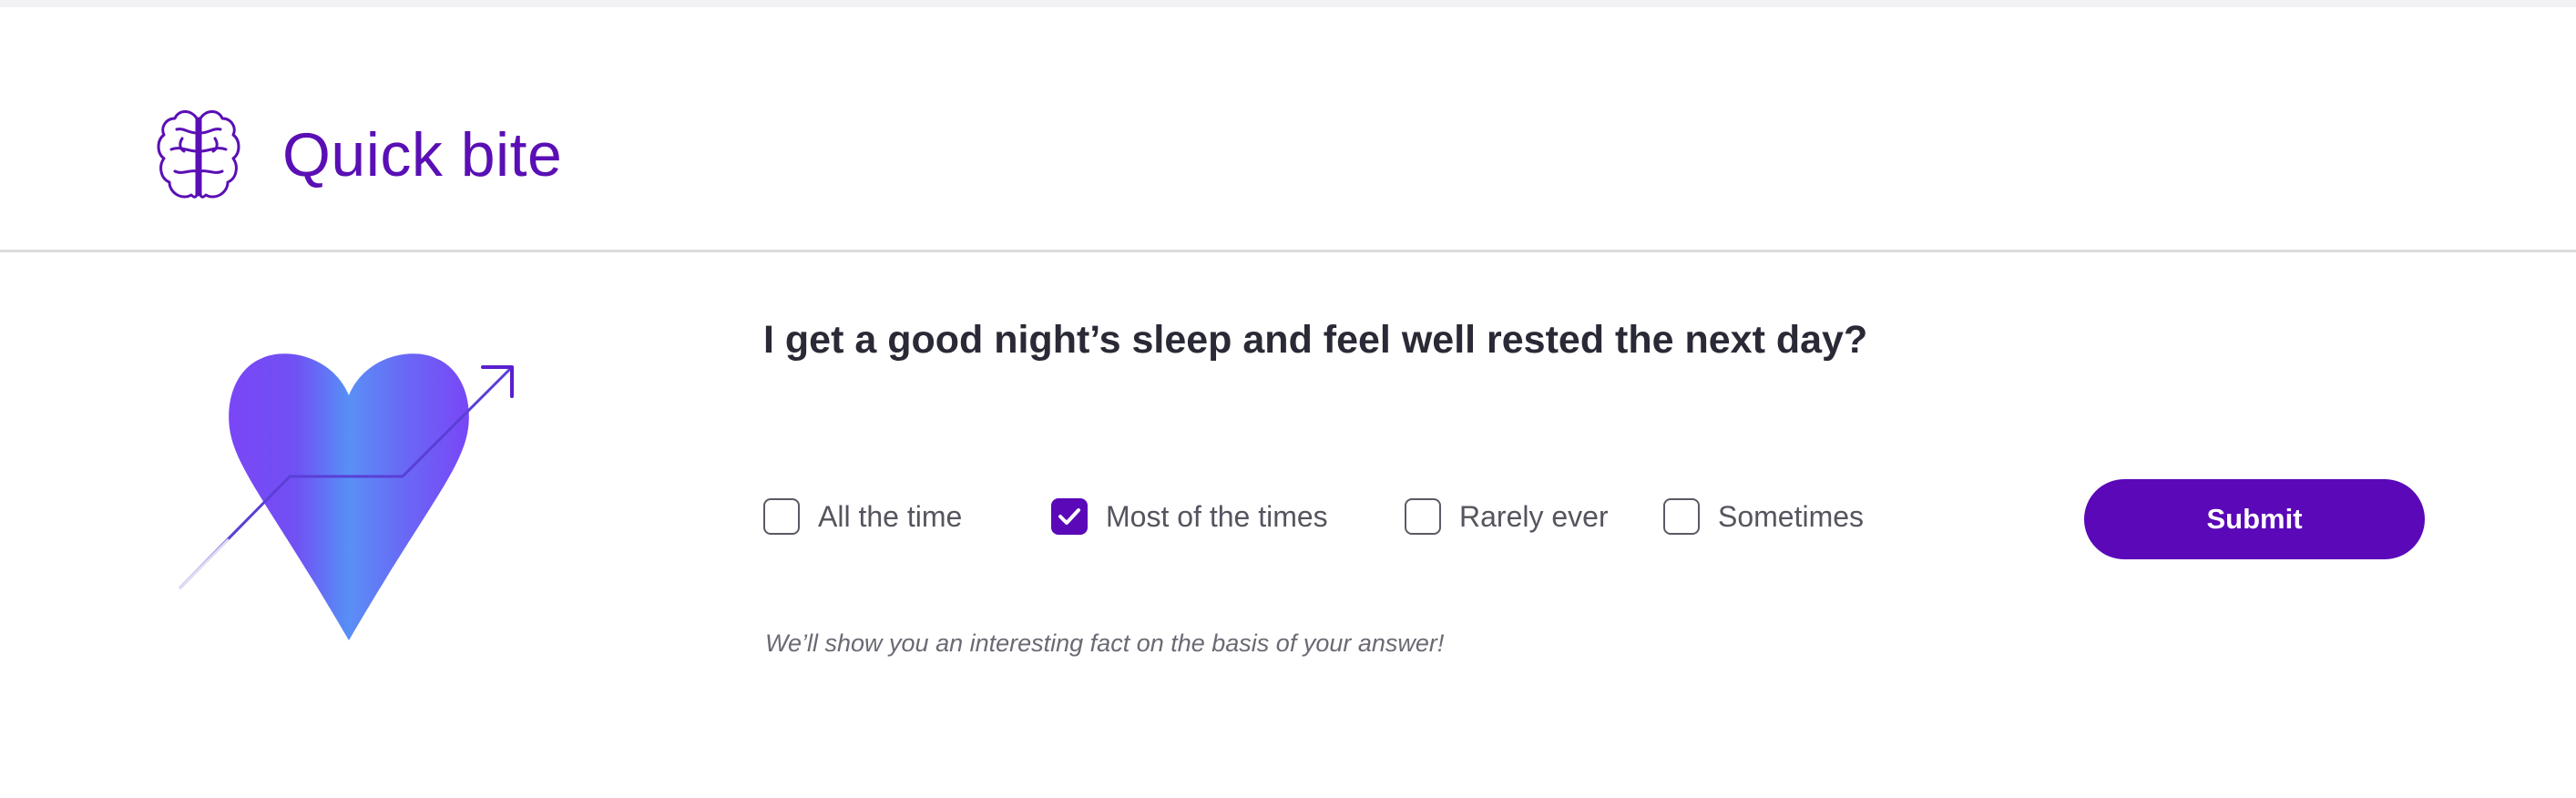  I want to click on option-rarely-ever: Rarely ever, so click(1507, 516).